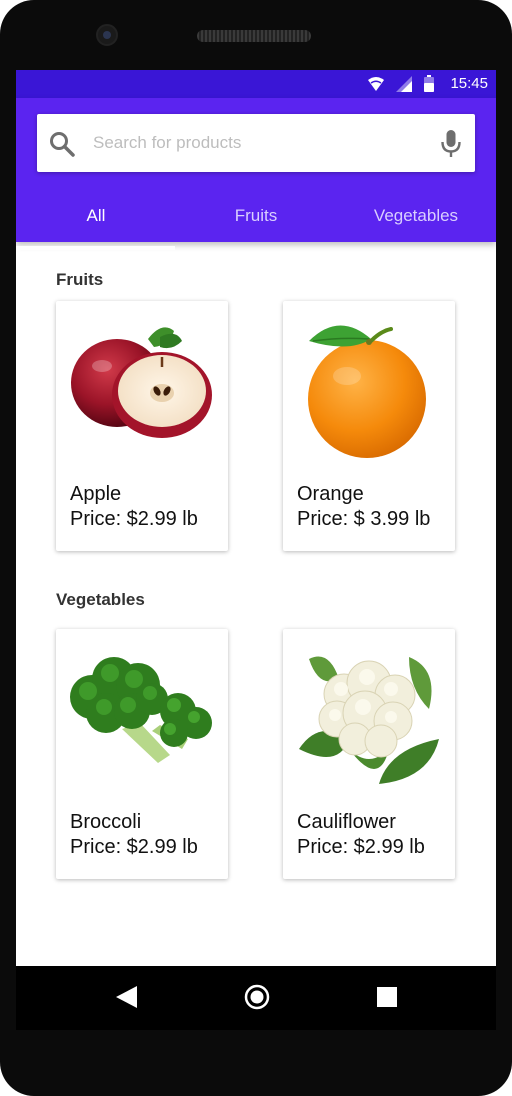 This screenshot has width=512, height=1096. What do you see at coordinates (141, 710) in the screenshot?
I see `broccoli-image` at bounding box center [141, 710].